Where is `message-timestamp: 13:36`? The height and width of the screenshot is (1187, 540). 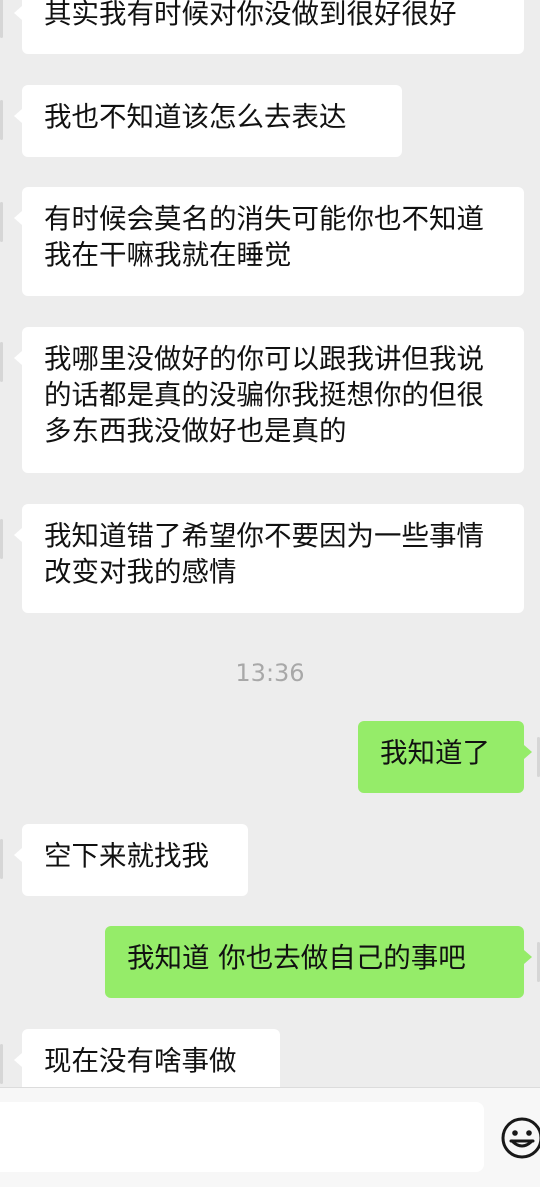 message-timestamp: 13:36 is located at coordinates (270, 673).